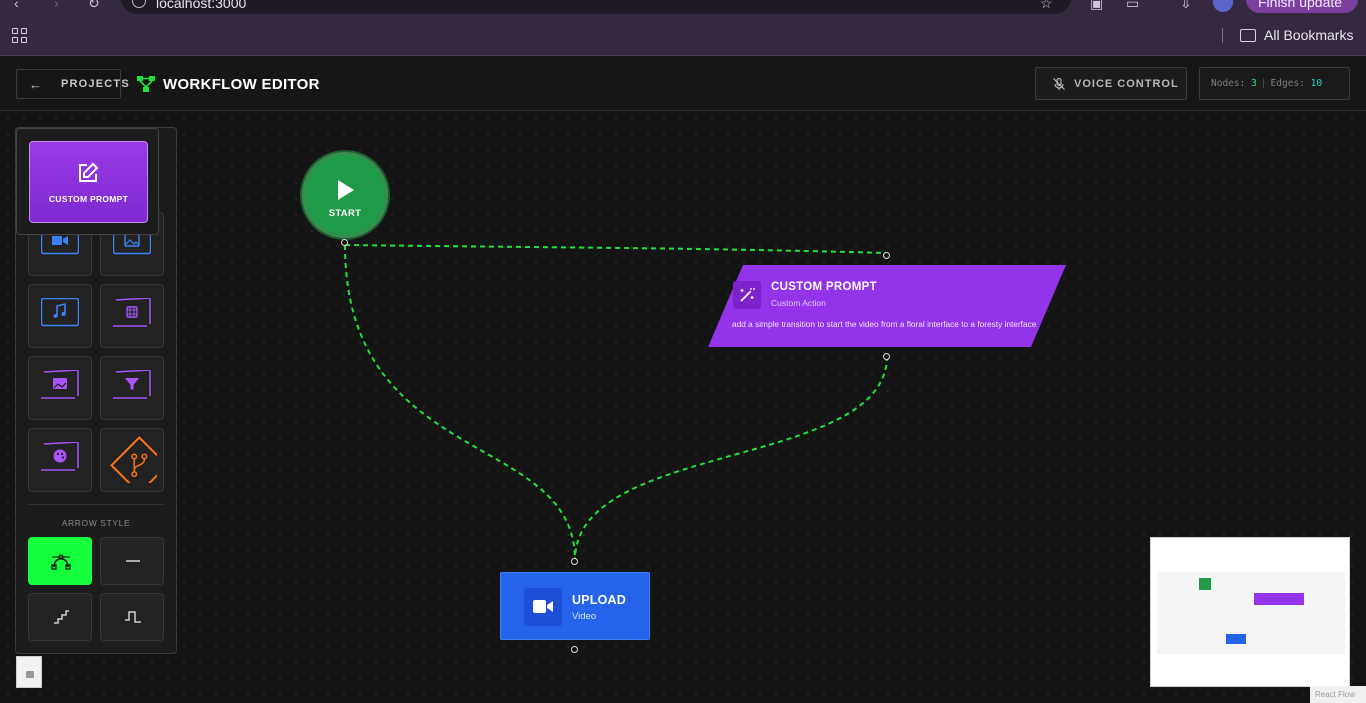 The image size is (1366, 703). I want to click on custom-prompt-target-handle, so click(886, 255).